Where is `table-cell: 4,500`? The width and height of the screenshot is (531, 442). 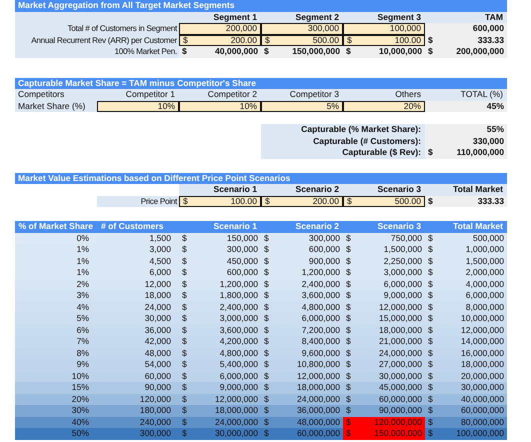
table-cell: 4,500 is located at coordinates (138, 261).